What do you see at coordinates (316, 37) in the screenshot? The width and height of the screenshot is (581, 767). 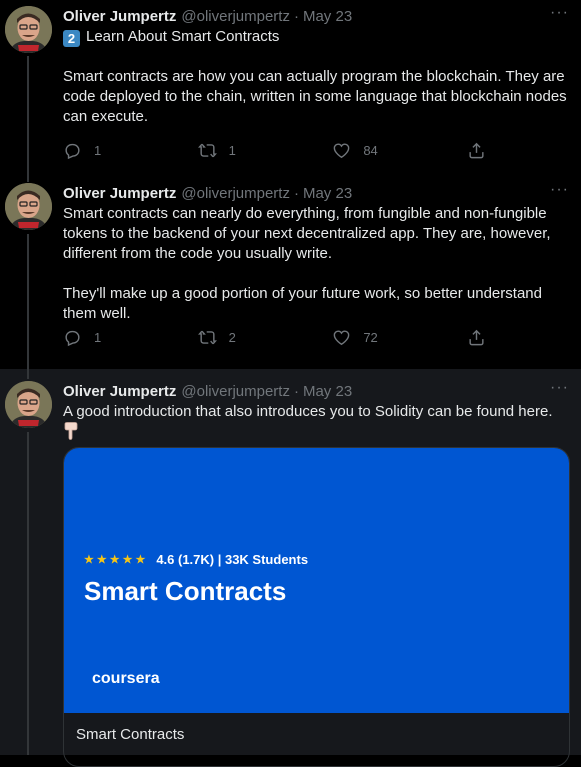 I see `tweet-text: 2 Learn About Smart Contracts` at bounding box center [316, 37].